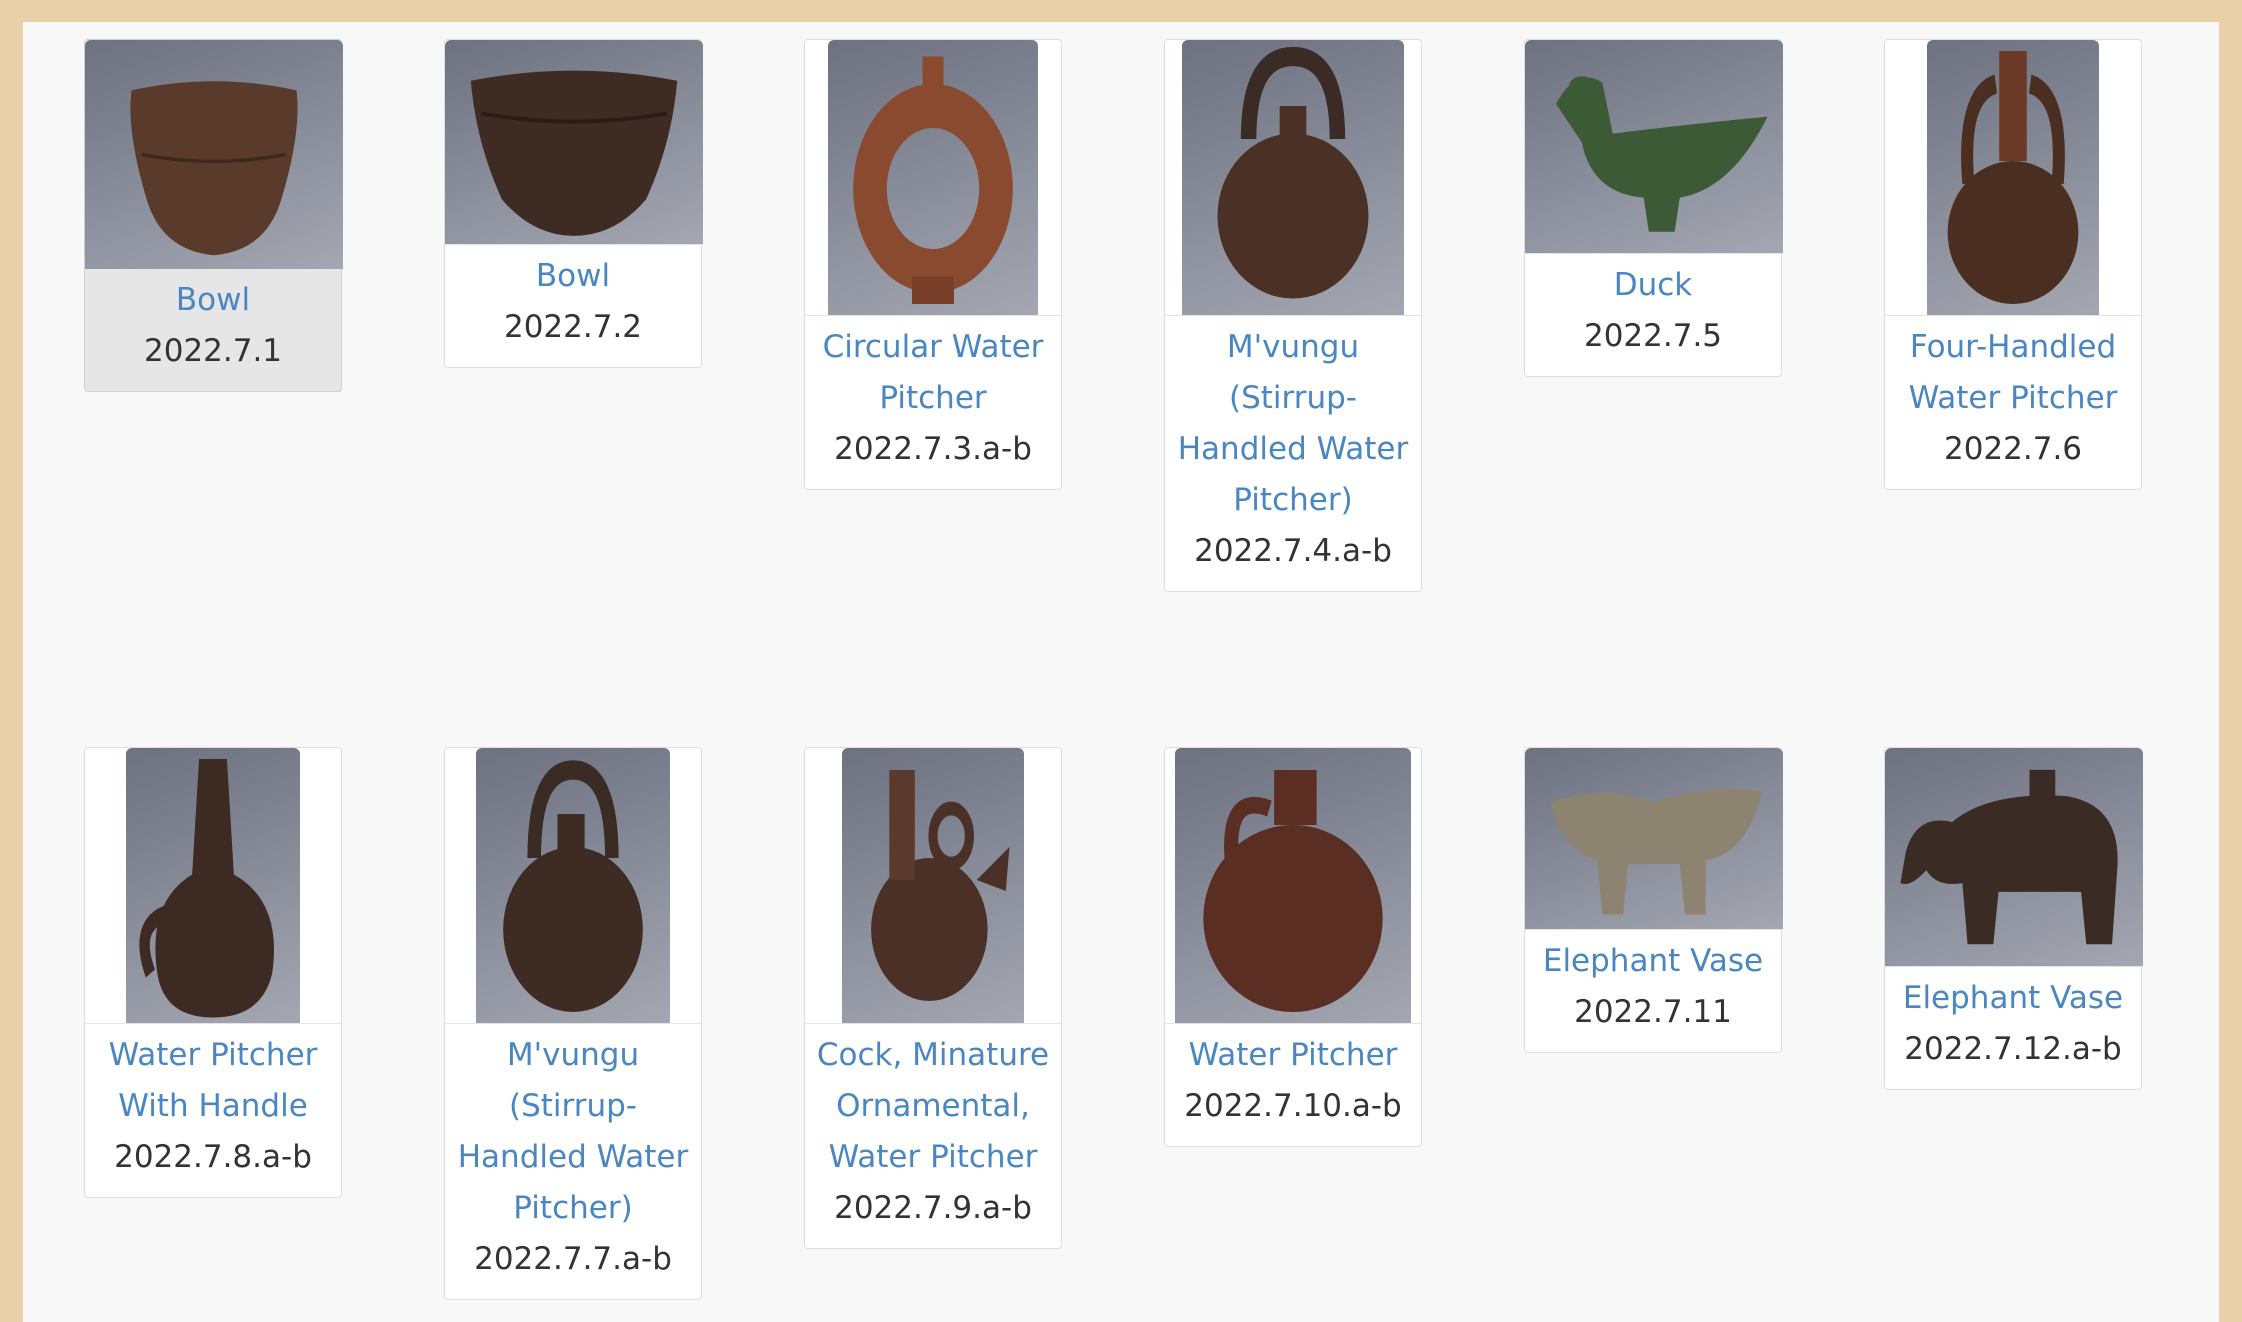 The height and width of the screenshot is (1322, 2242). Describe the element at coordinates (2013, 373) in the screenshot. I see `item-title: Four-Handled Water Pitcher` at that location.